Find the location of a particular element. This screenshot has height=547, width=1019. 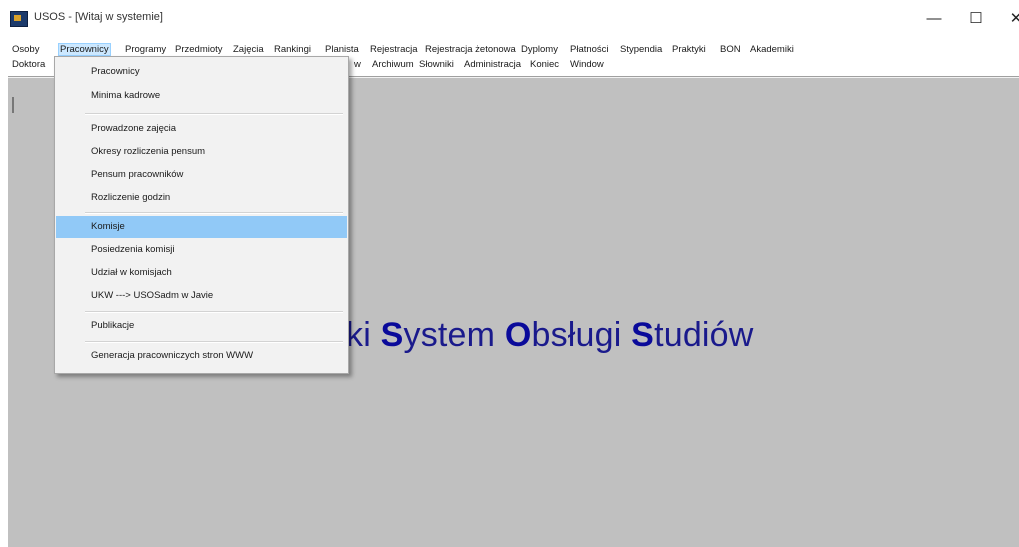

banner-letter-s1: S is located at coordinates (392, 335).